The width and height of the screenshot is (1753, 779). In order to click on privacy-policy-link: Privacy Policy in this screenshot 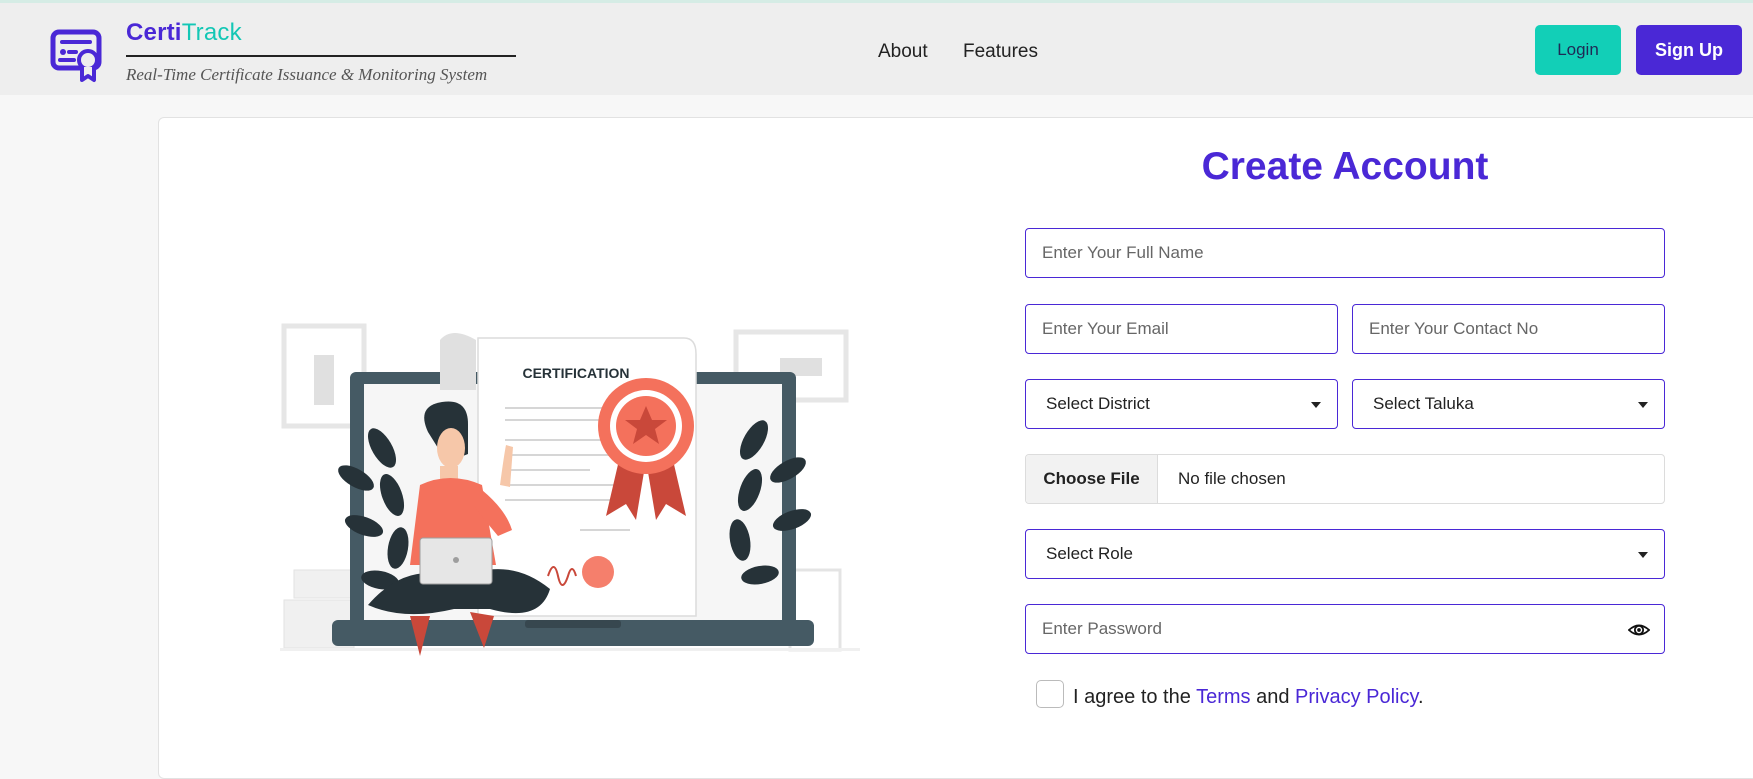, I will do `click(1356, 697)`.